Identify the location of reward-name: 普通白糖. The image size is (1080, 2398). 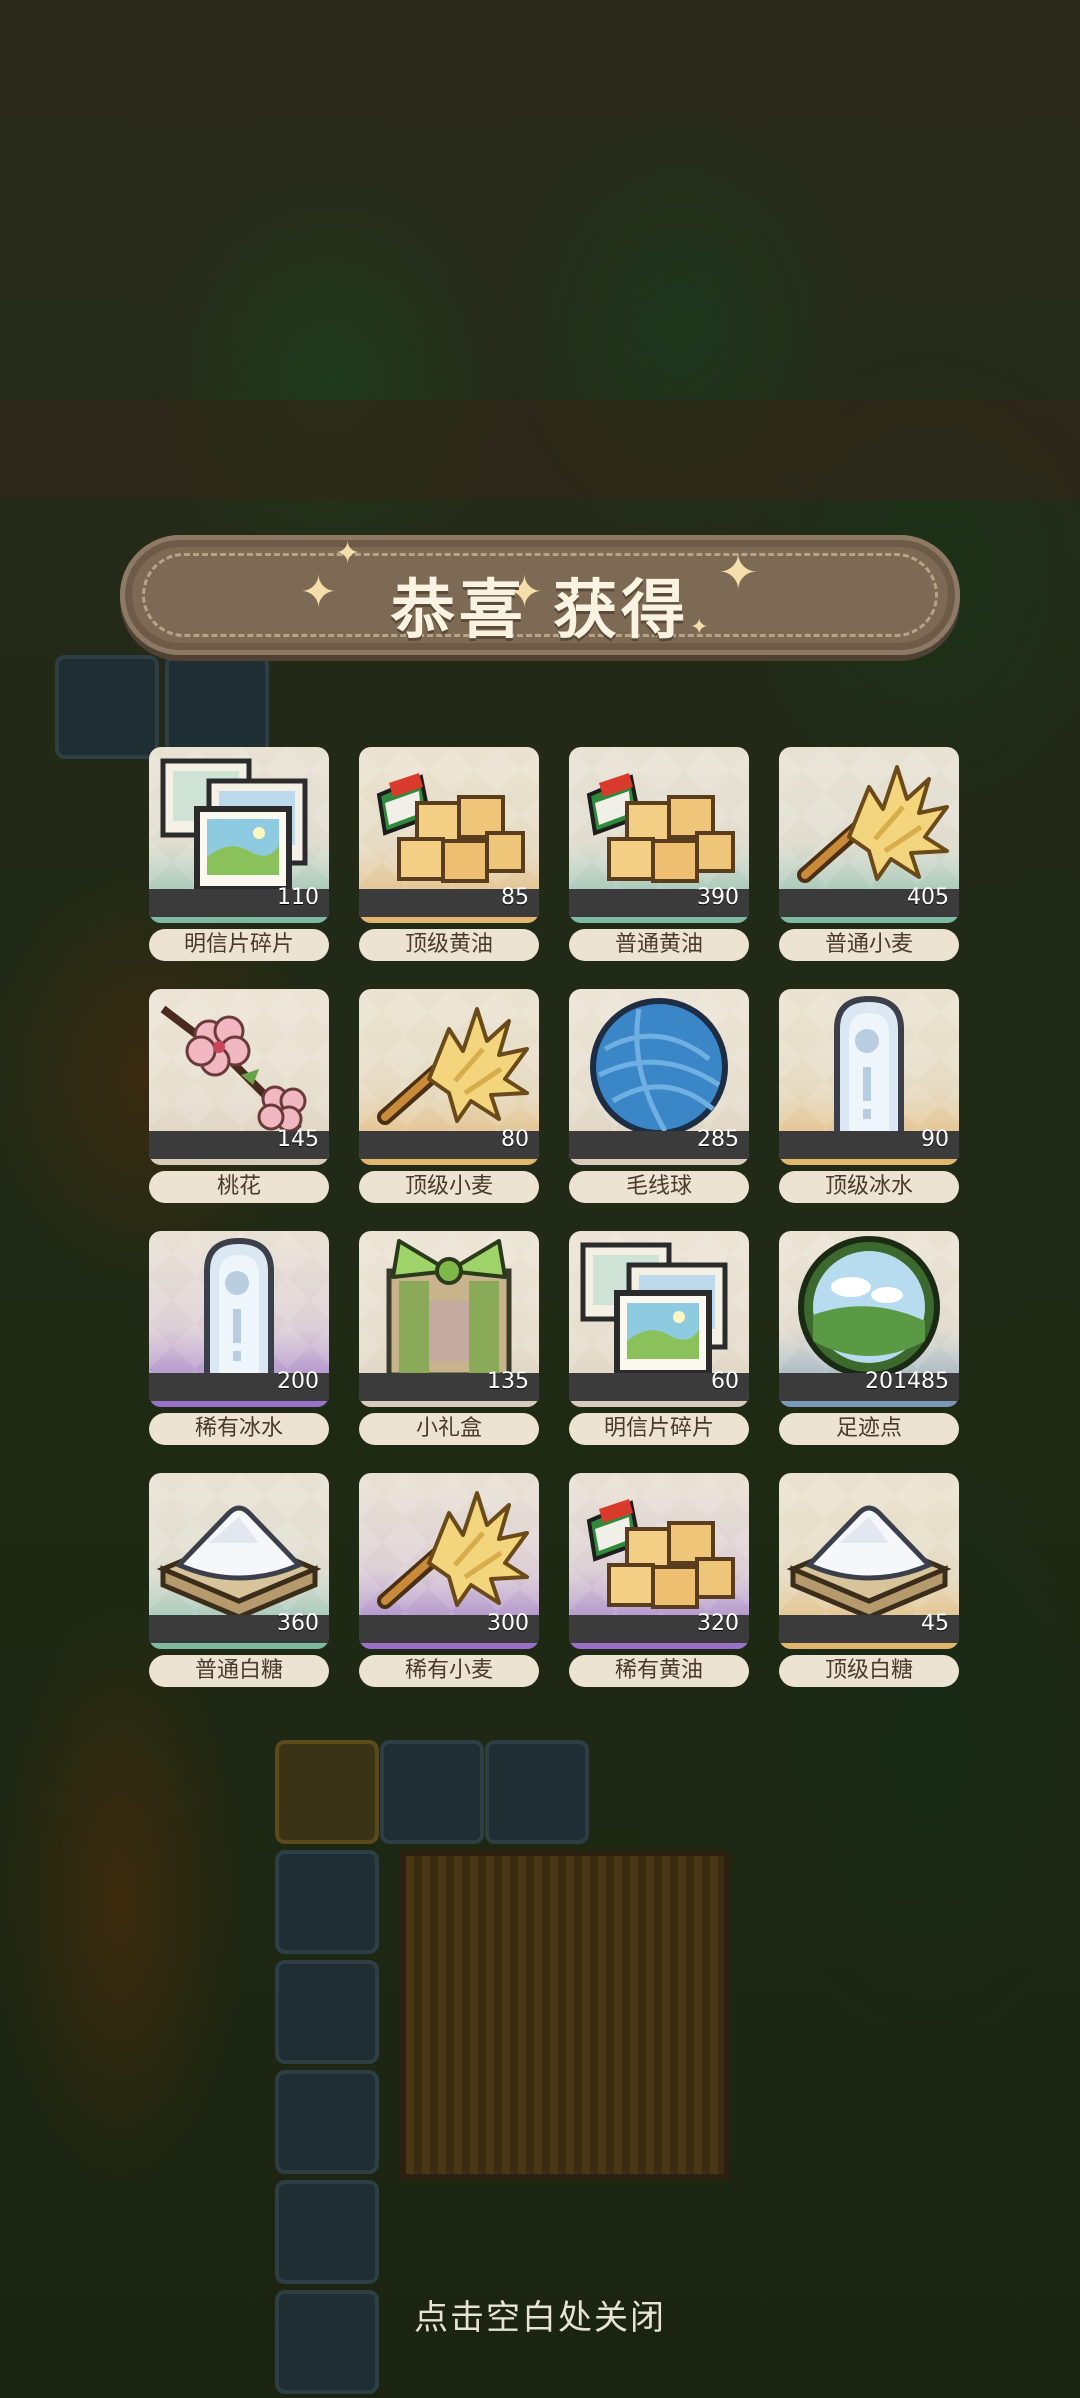
(239, 1671).